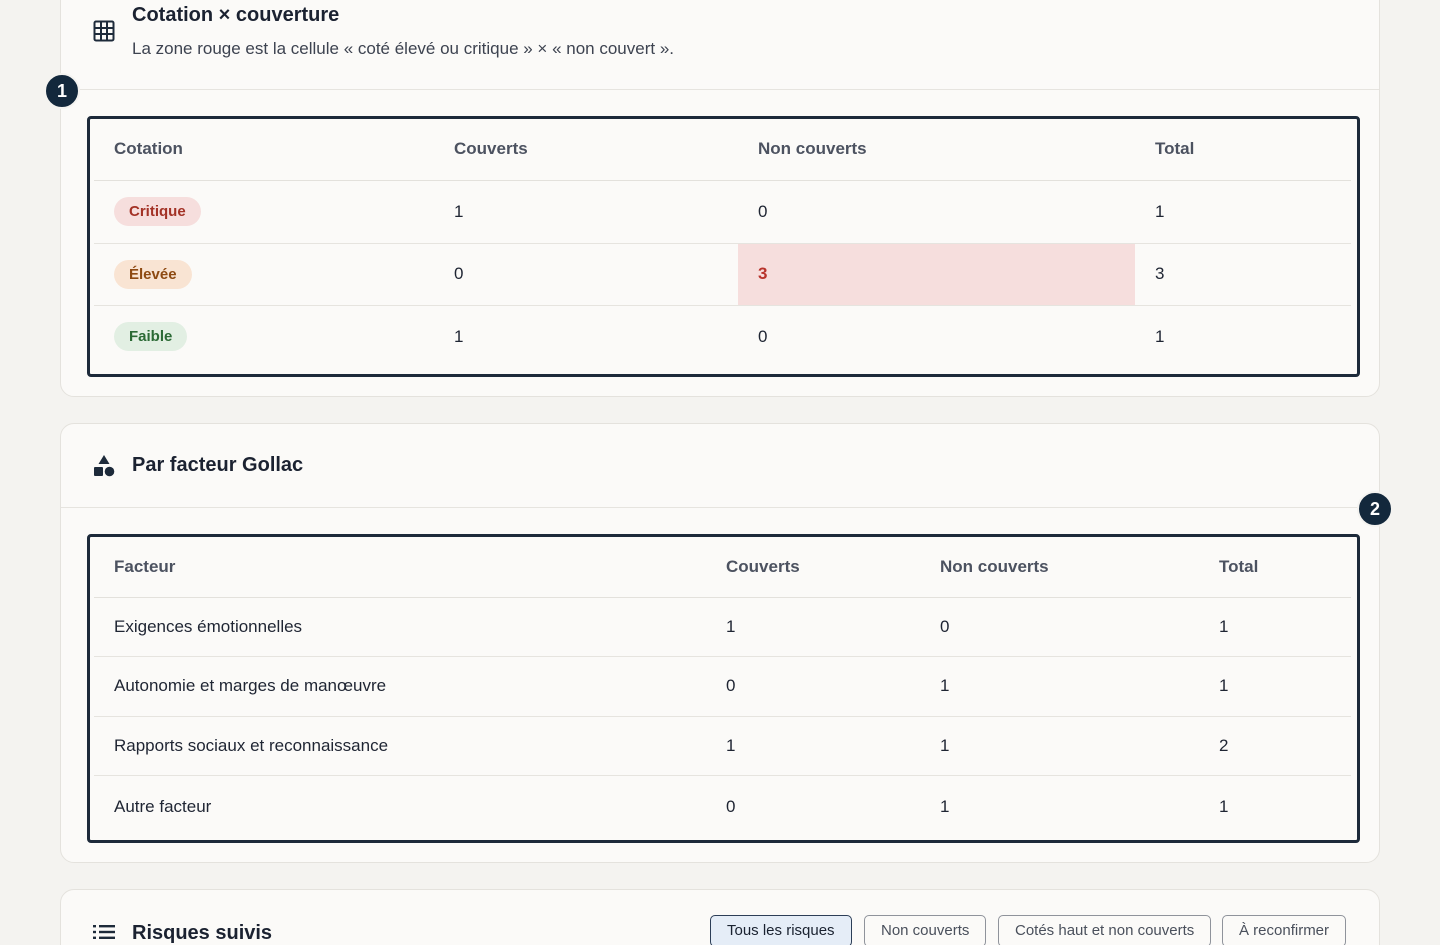 Image resolution: width=1440 pixels, height=945 pixels. I want to click on filter-high-uncovered-button: Cotés haut et non couverts, so click(1105, 930).